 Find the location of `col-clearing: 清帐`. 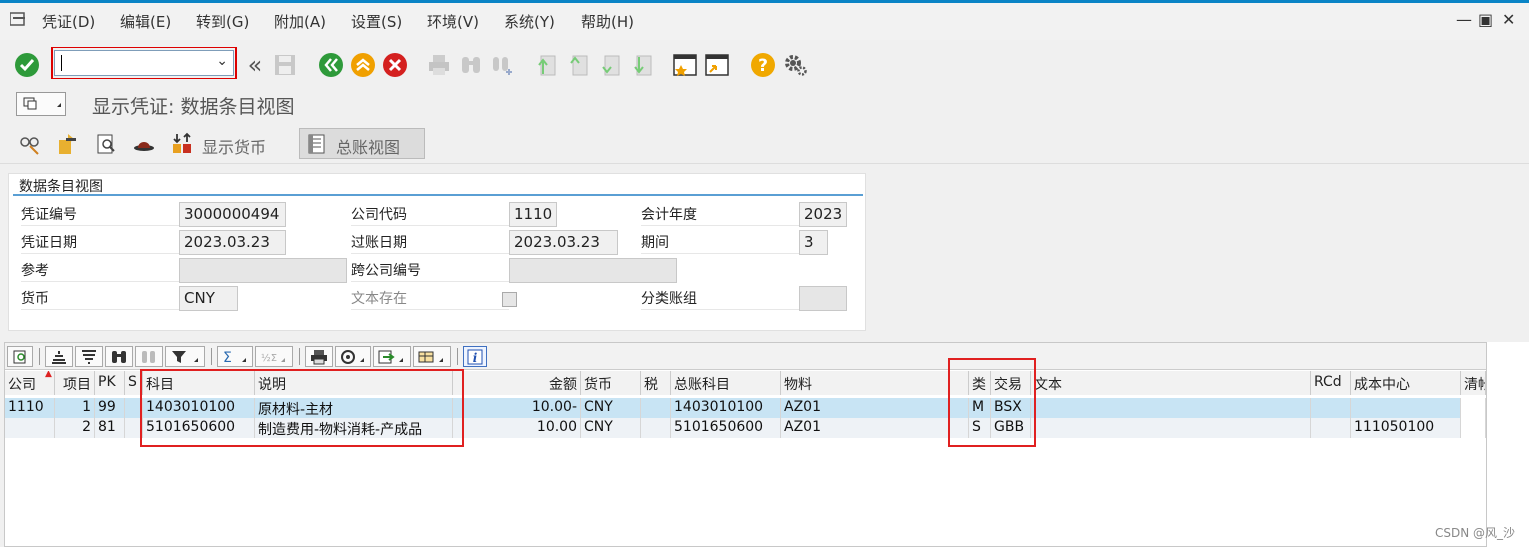

col-clearing: 清帐 is located at coordinates (1473, 383).